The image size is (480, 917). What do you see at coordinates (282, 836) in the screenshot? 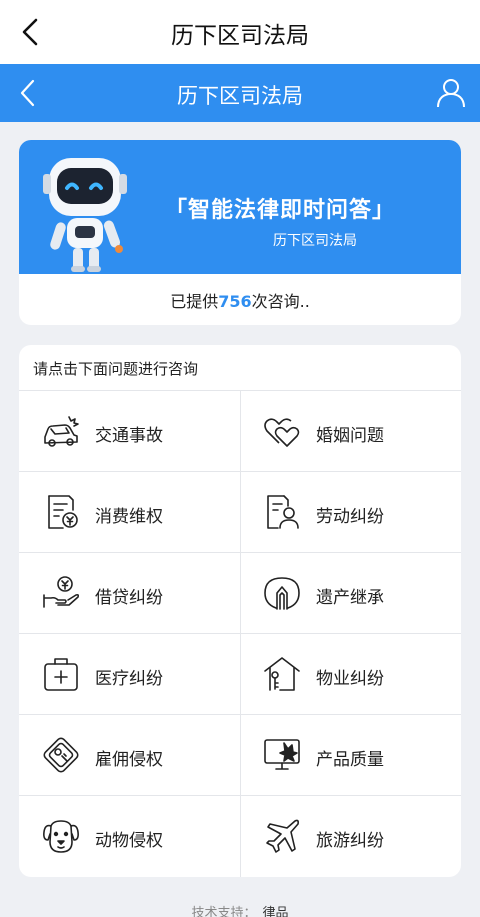
I see `airplane-icon` at bounding box center [282, 836].